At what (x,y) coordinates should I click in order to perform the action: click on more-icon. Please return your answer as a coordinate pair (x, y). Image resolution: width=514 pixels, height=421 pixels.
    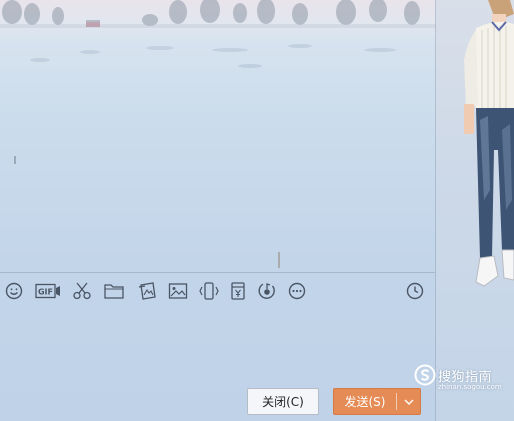
    Looking at the image, I should click on (297, 291).